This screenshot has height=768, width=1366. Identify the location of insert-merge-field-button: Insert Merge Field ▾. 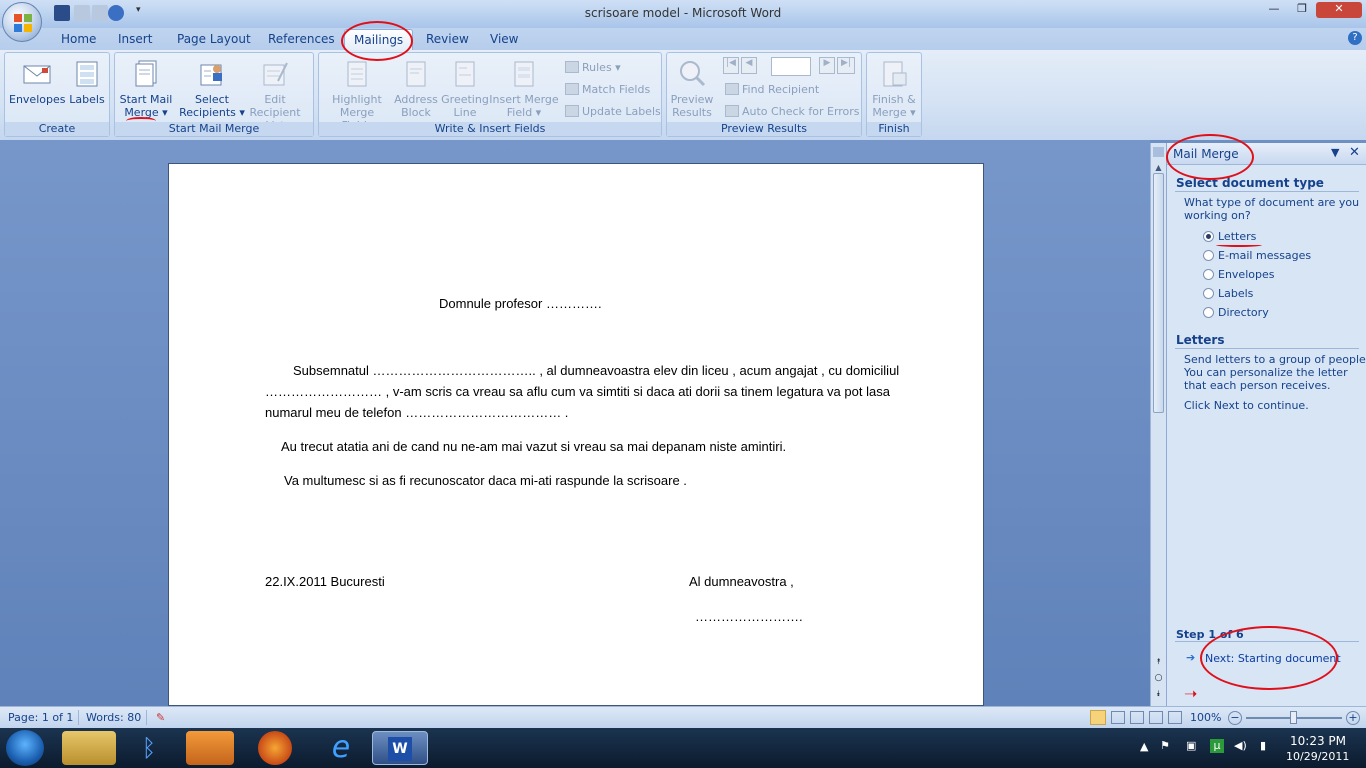
(524, 89).